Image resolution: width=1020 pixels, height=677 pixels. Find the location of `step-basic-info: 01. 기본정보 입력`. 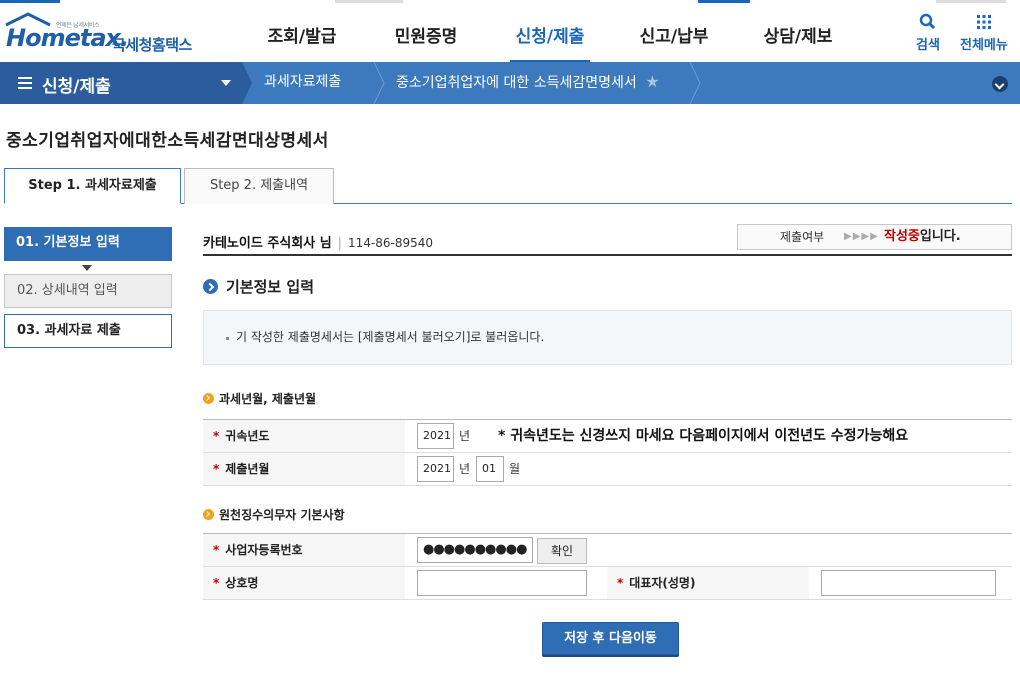

step-basic-info: 01. 기본정보 입력 is located at coordinates (88, 244).